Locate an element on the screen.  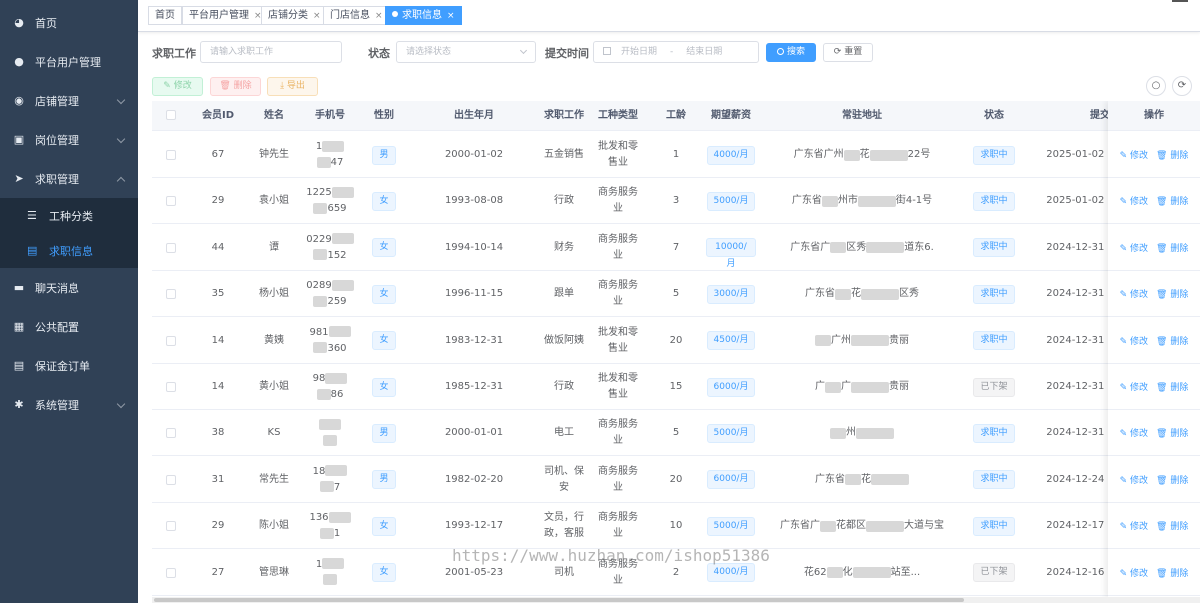
menu-system-management: ✱ 系统管理 is located at coordinates (69, 404).